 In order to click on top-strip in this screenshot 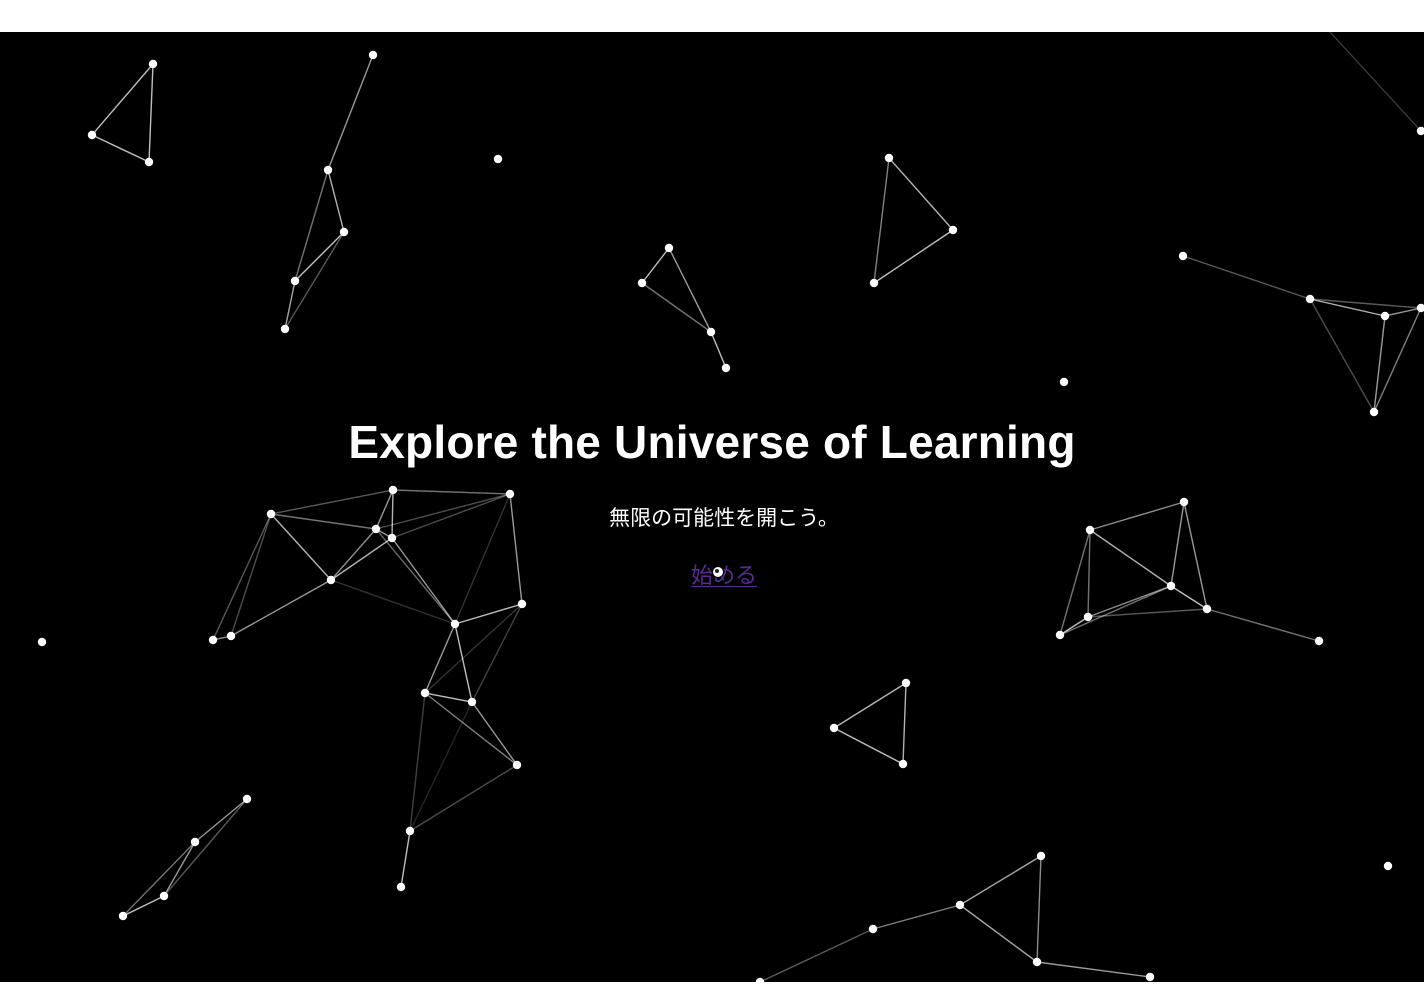, I will do `click(712, 16)`.